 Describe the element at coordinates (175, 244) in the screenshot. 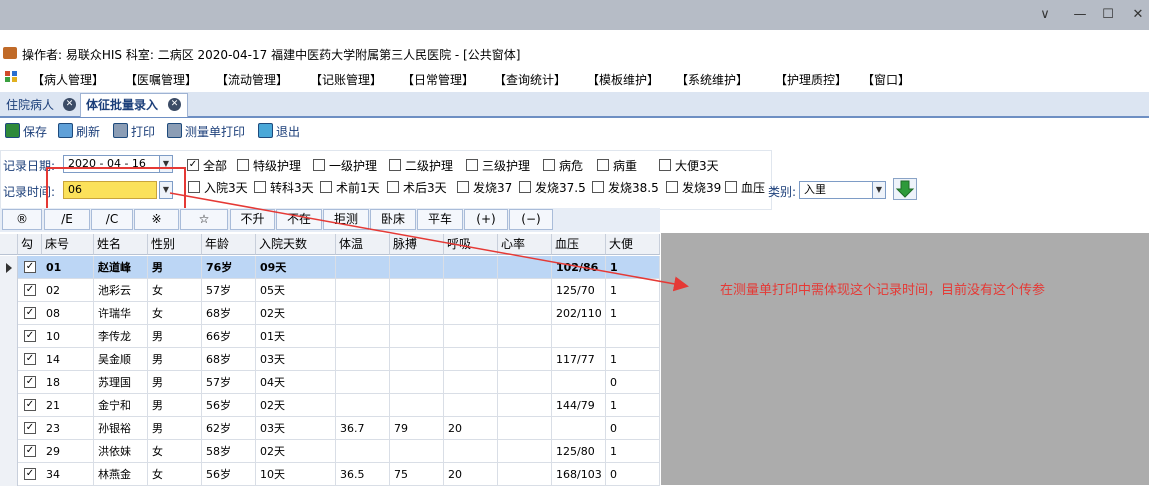

I see `column-header: 性别` at that location.